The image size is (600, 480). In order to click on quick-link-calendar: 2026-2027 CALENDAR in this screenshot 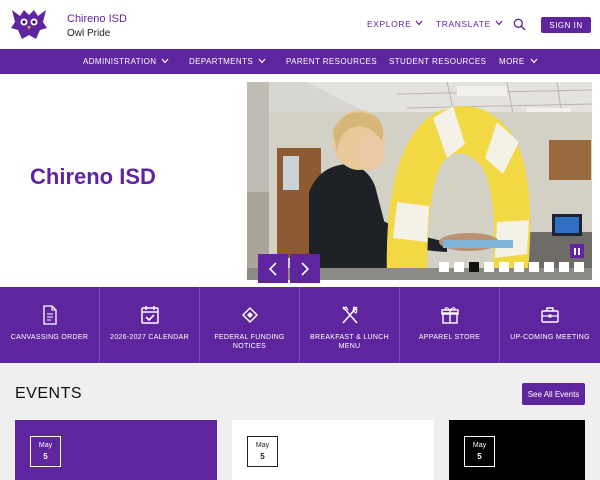, I will do `click(150, 325)`.